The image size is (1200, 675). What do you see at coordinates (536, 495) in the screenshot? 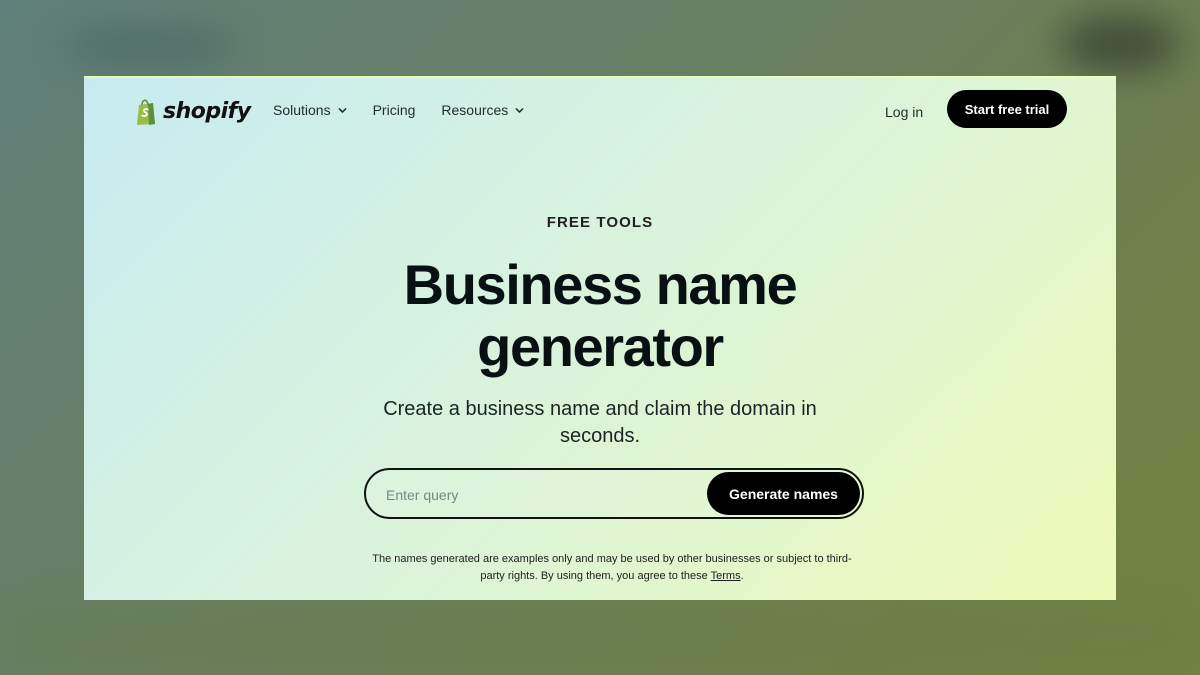
I see `business-name-query-input` at bounding box center [536, 495].